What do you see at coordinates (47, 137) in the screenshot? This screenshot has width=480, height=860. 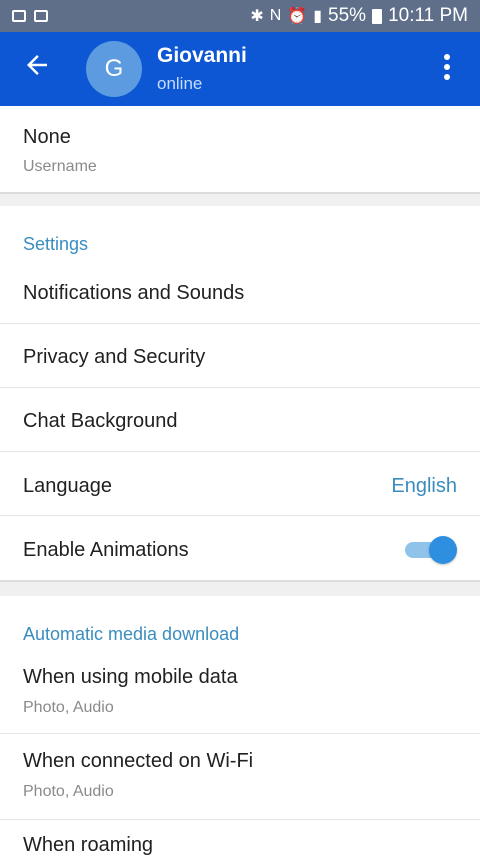 I see `username-value: None` at bounding box center [47, 137].